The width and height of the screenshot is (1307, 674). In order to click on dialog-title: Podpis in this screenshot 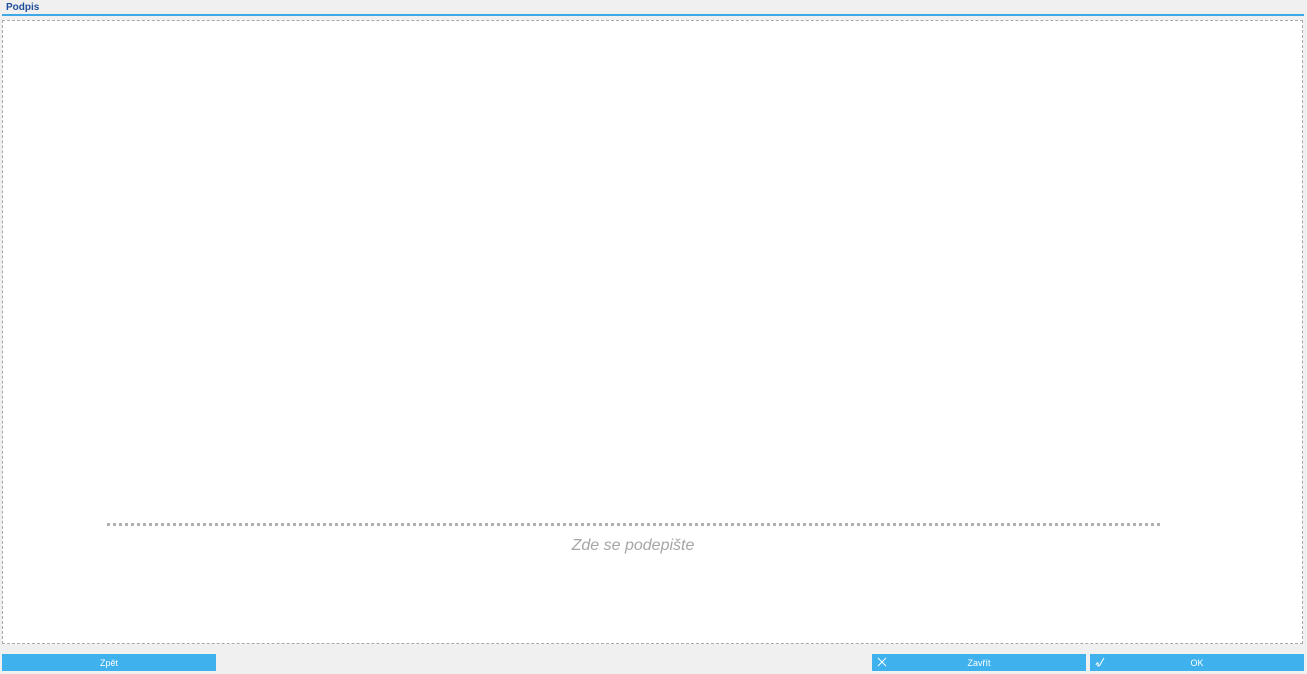, I will do `click(23, 7)`.